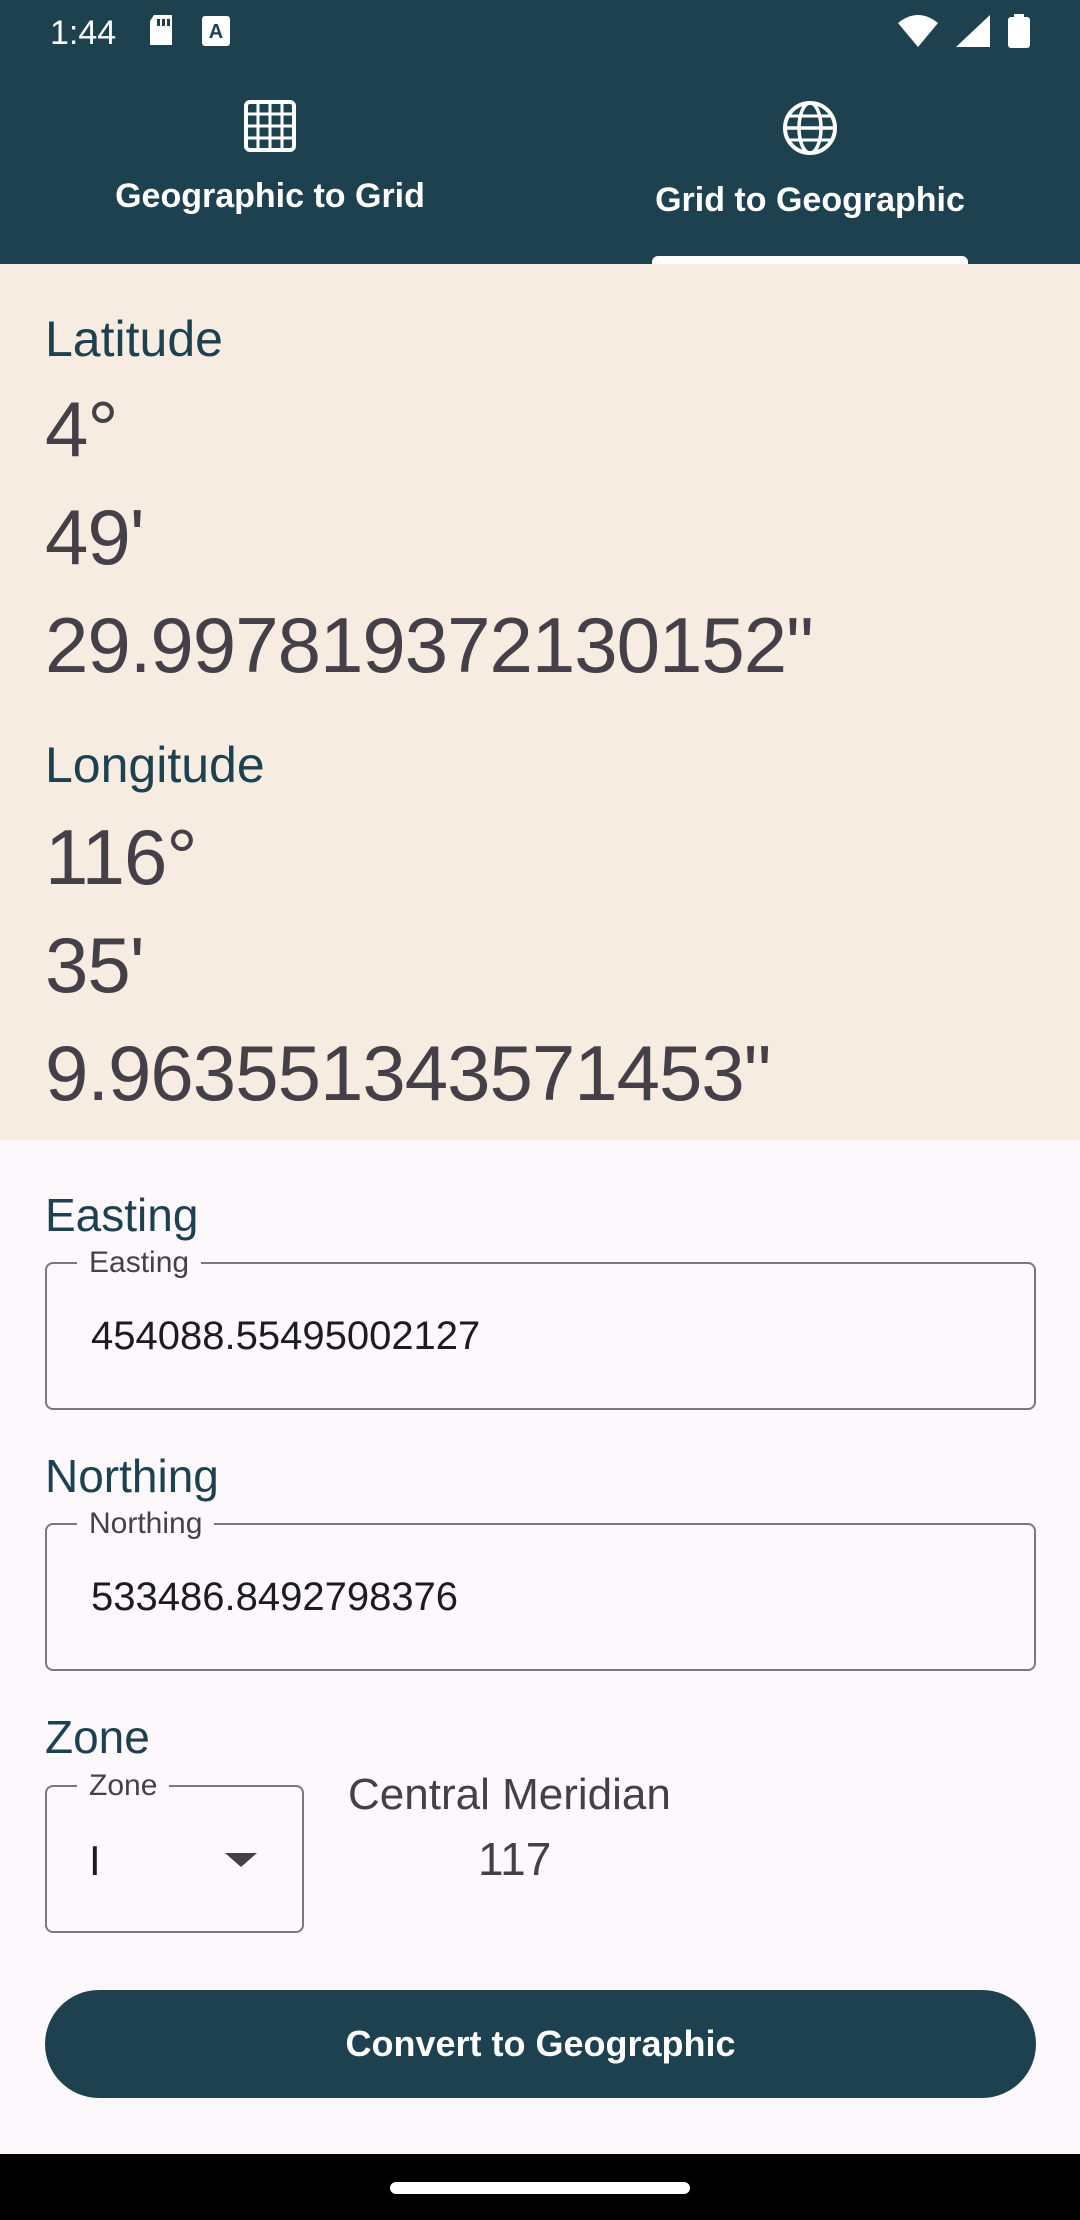 This screenshot has height=2220, width=1080. What do you see at coordinates (810, 130) in the screenshot?
I see `globe-icon` at bounding box center [810, 130].